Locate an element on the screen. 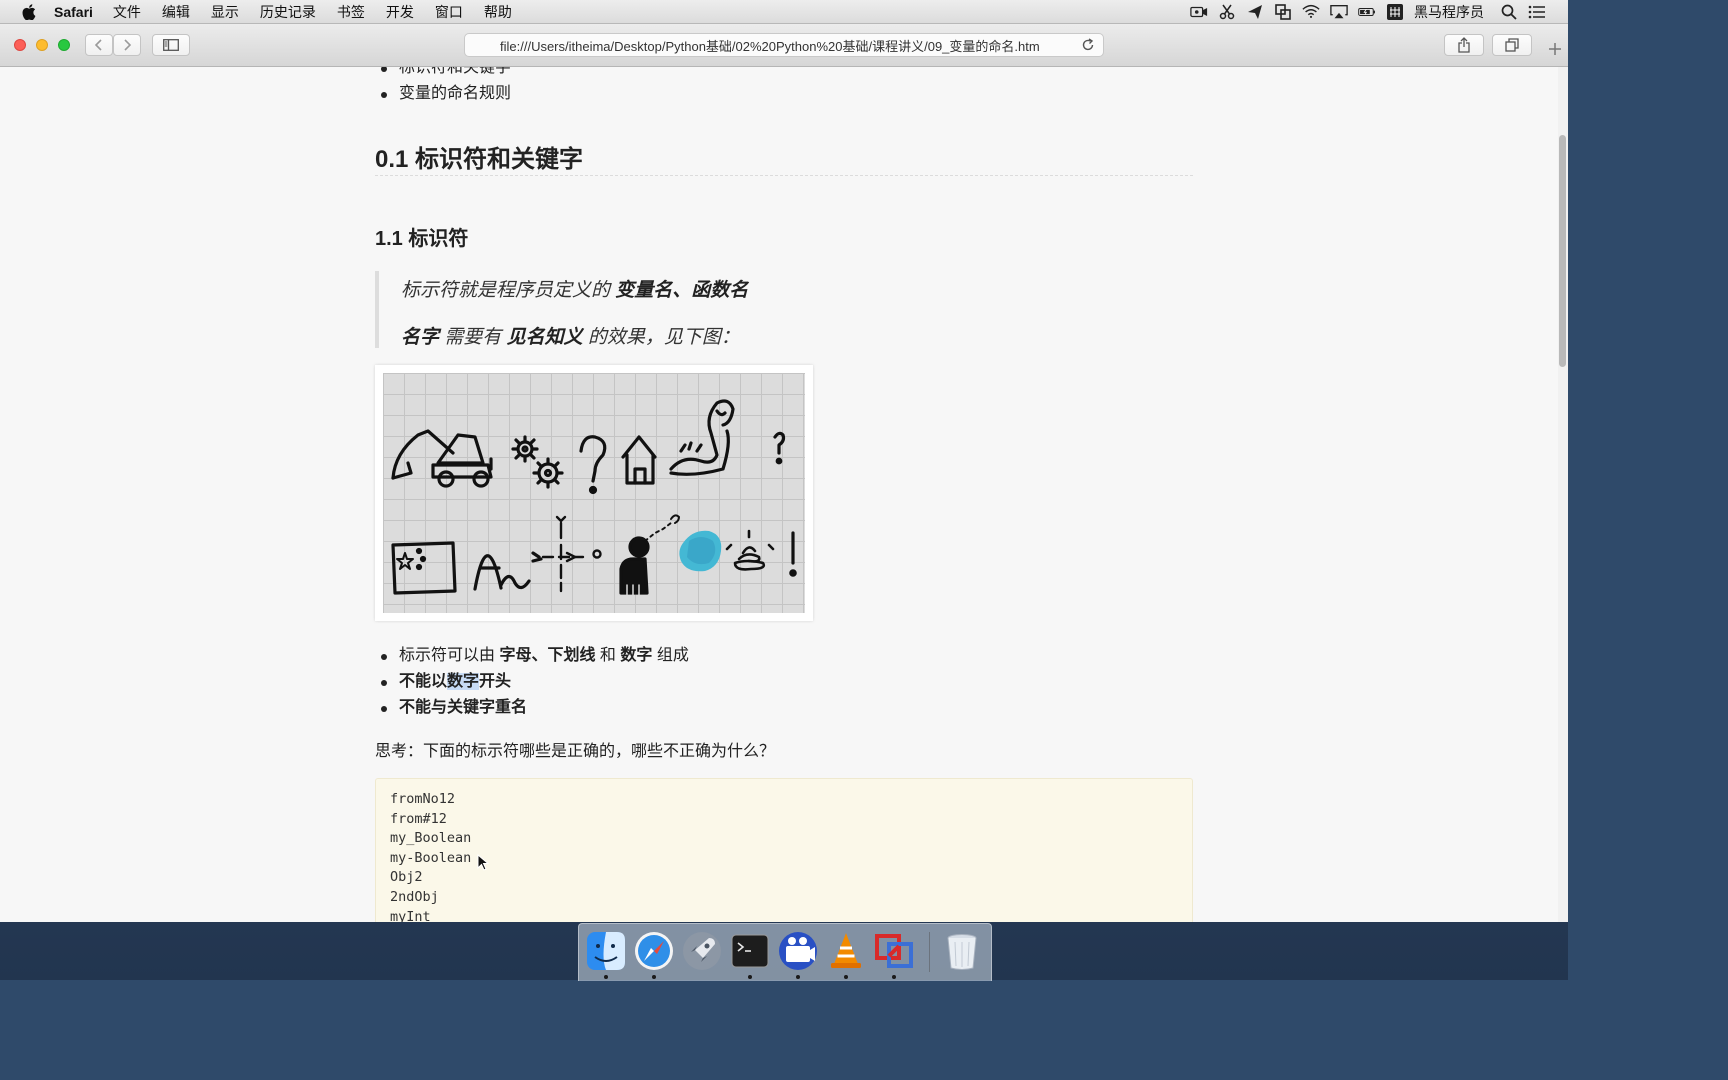 This screenshot has width=1728, height=1080. quote-bold-text: 名字 is located at coordinates (420, 337).